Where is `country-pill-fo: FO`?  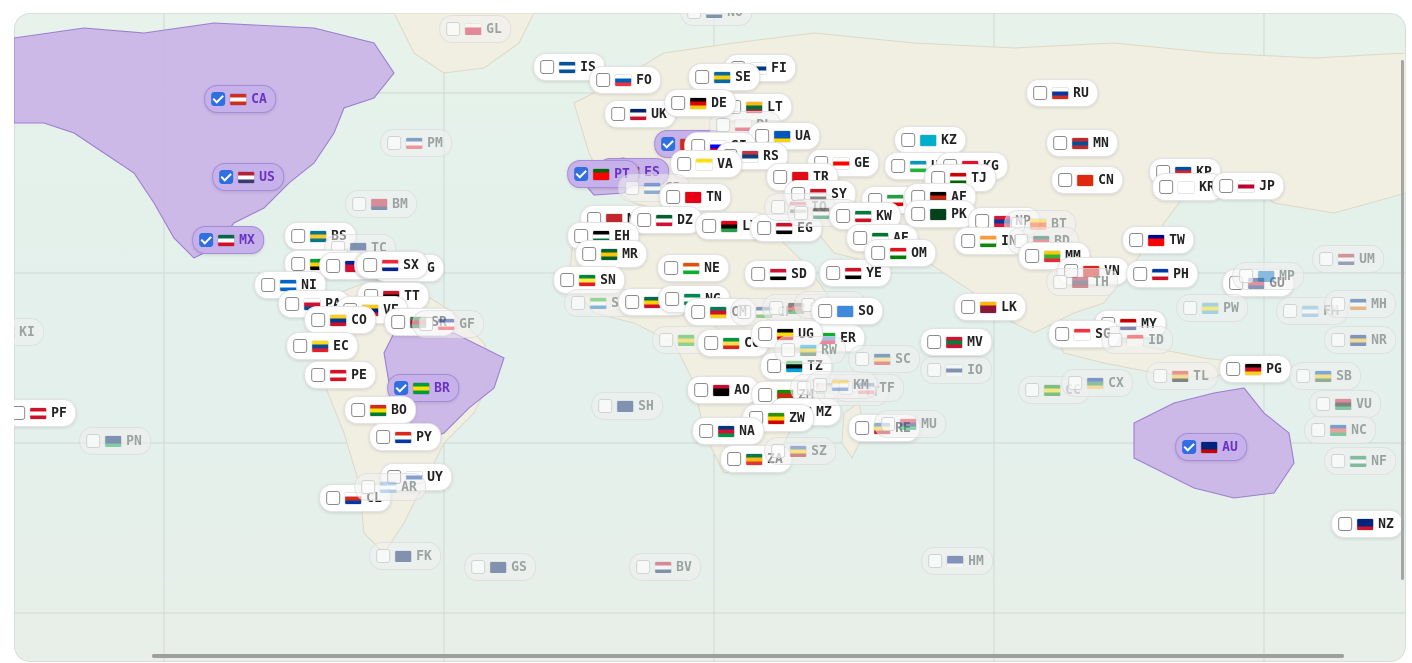
country-pill-fo: FO is located at coordinates (625, 80).